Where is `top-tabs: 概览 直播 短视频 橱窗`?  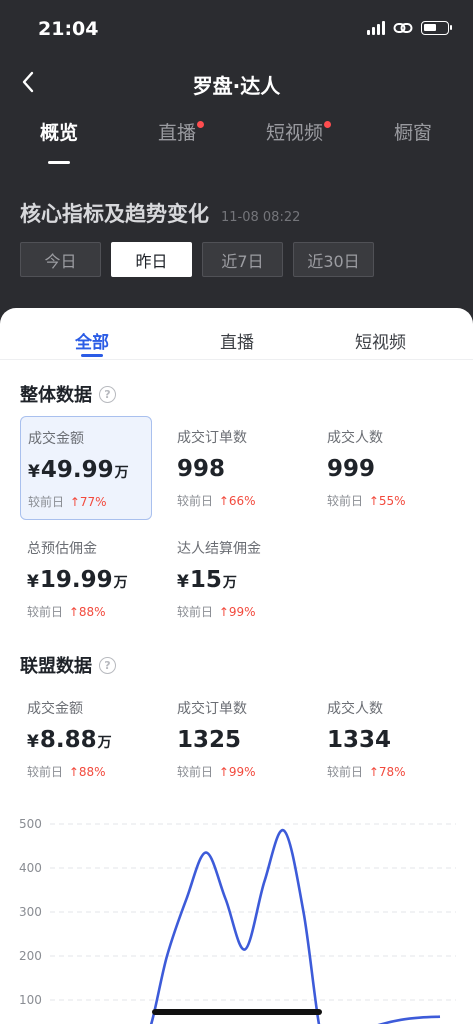 top-tabs: 概览 直播 短视频 橱窗 is located at coordinates (236, 143).